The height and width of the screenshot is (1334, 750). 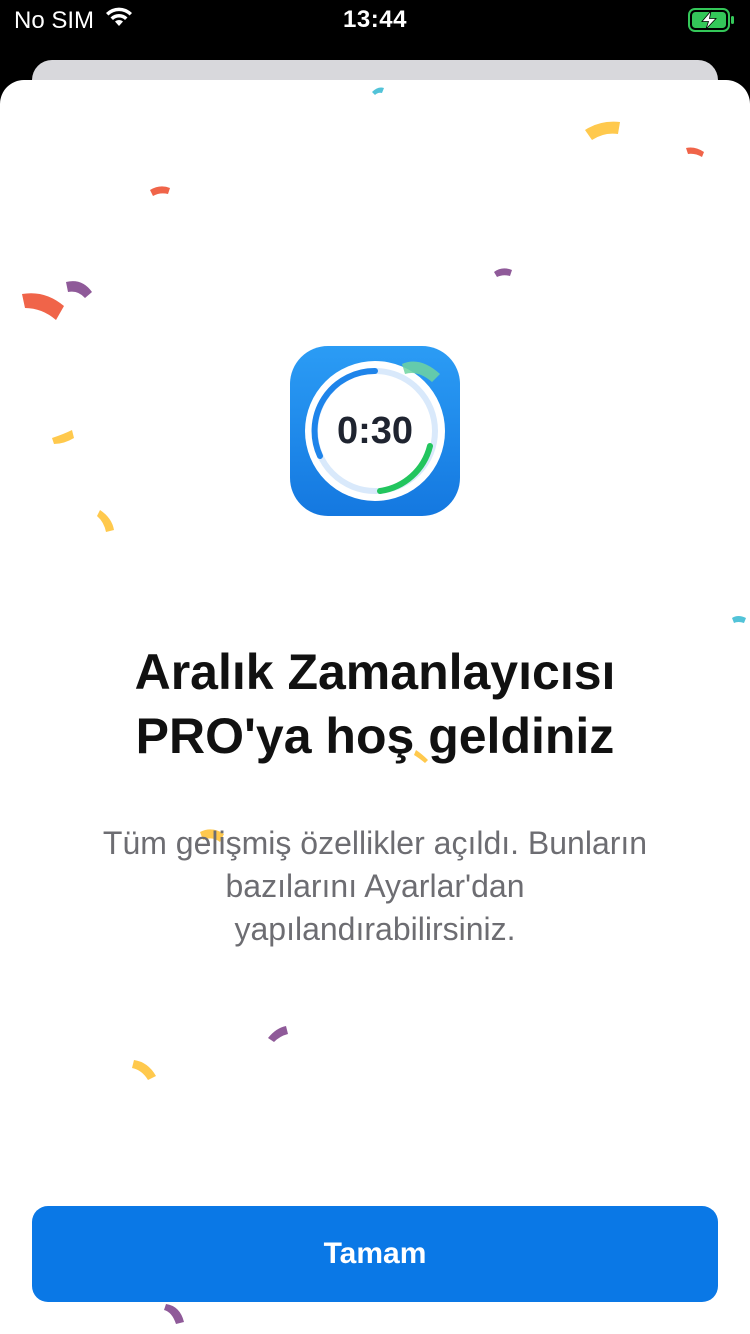 I want to click on welcome-subtitle-line2: bazılarını Ayarlar'dan, so click(x=375, y=886).